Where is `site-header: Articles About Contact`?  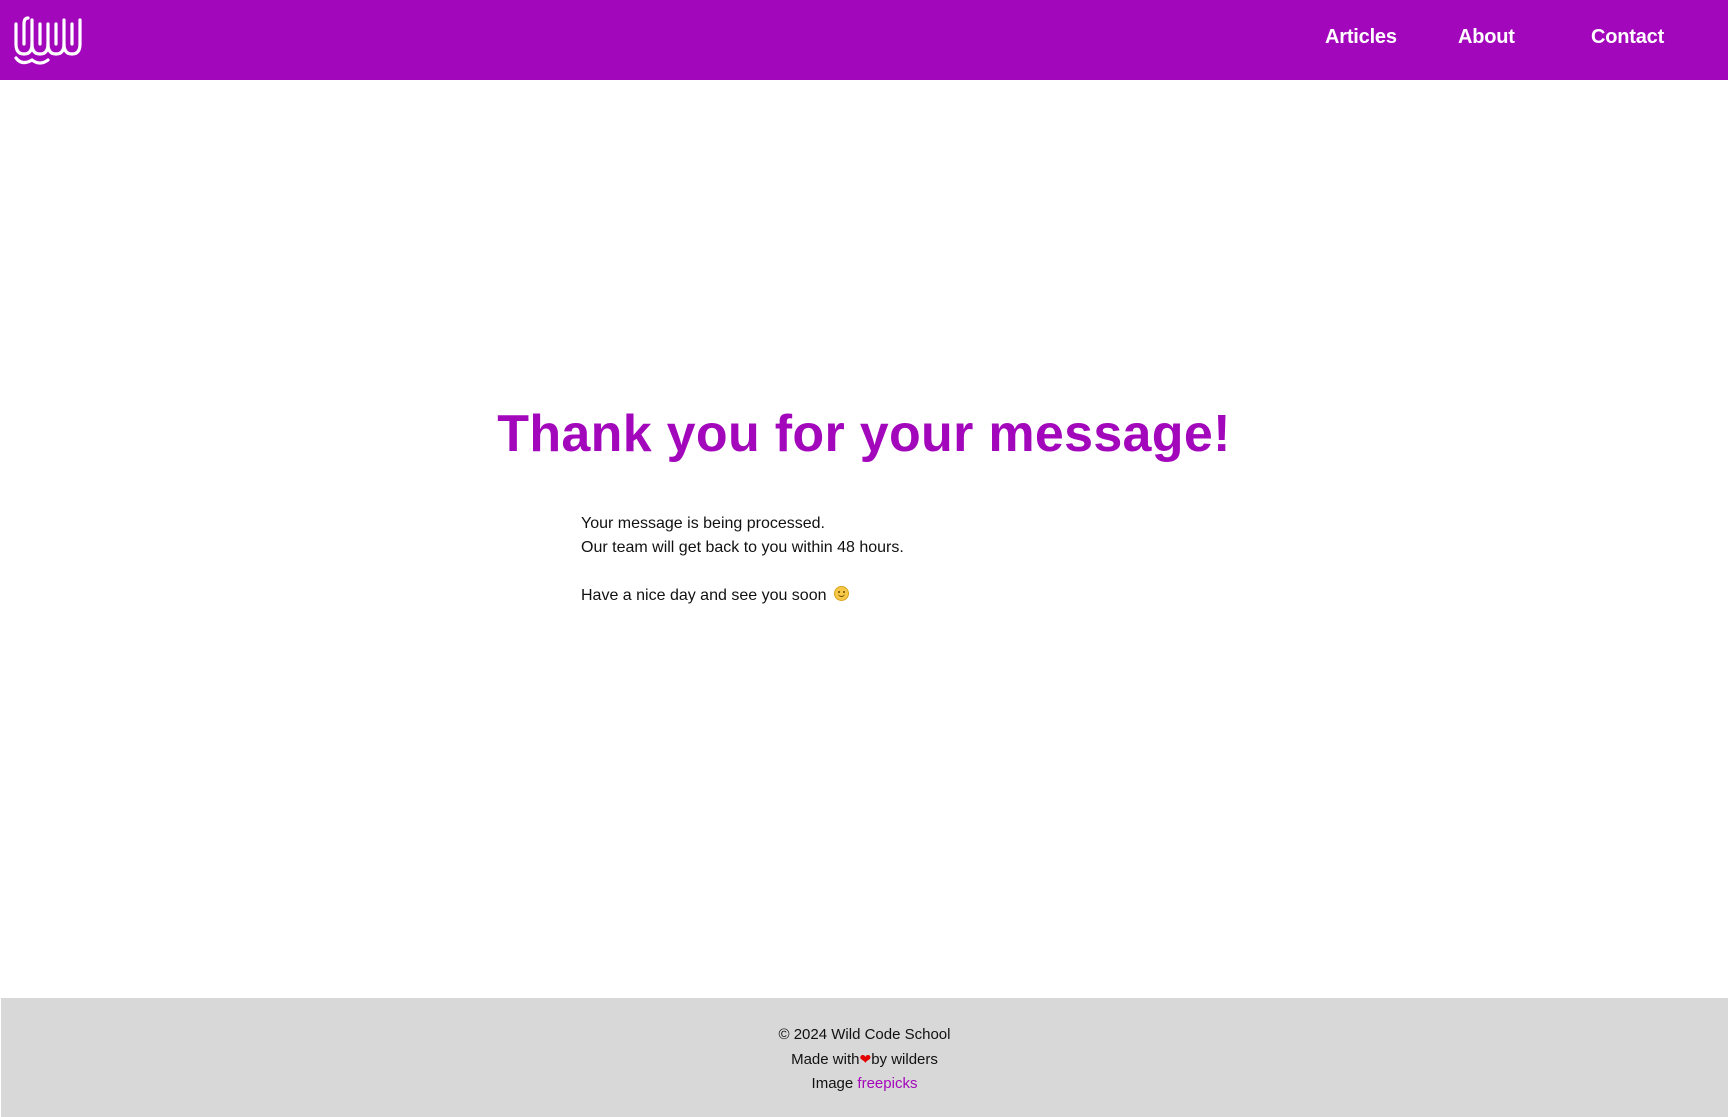 site-header: Articles About Contact is located at coordinates (864, 40).